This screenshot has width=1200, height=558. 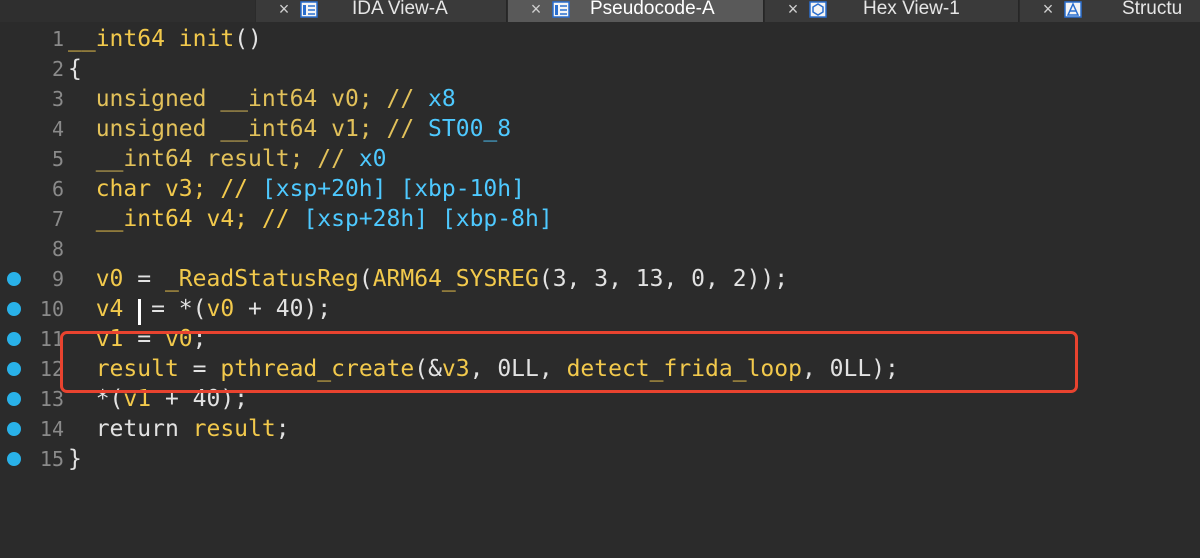 I want to click on line-number: 4, so click(x=57, y=129).